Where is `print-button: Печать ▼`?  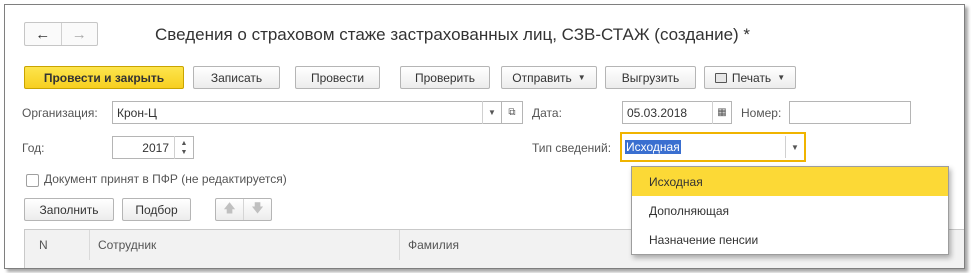 print-button: Печать ▼ is located at coordinates (750, 77).